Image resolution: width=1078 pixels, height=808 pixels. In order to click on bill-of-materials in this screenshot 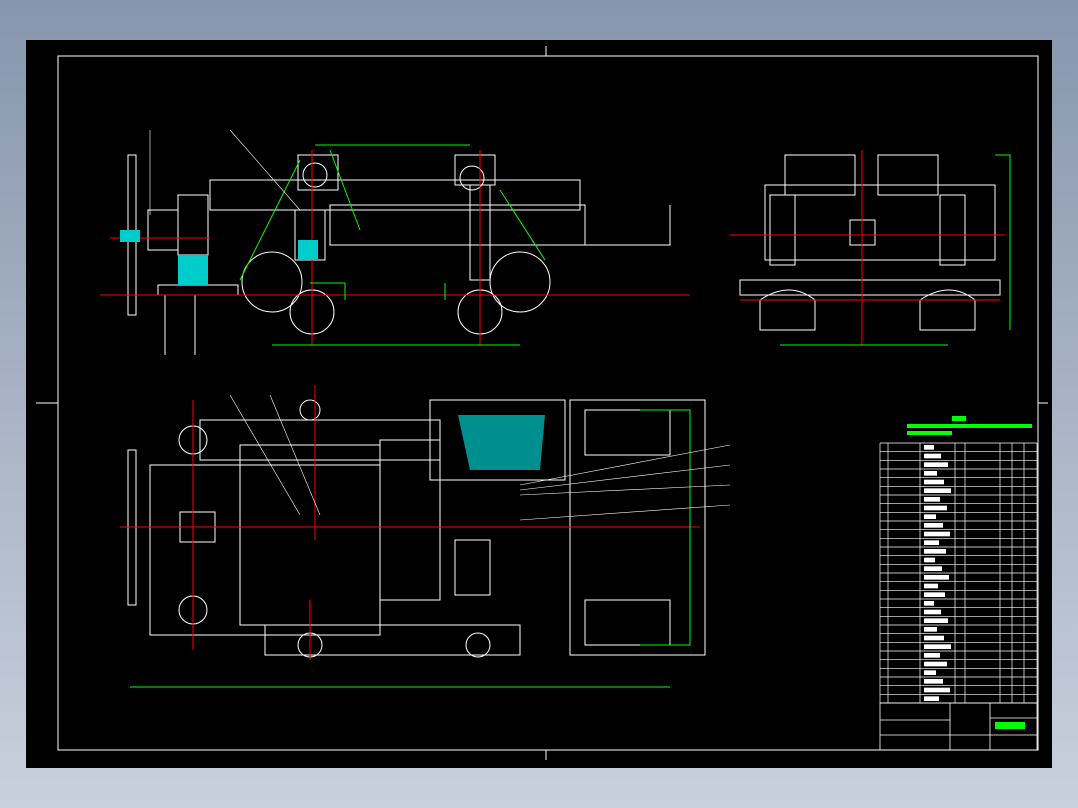, I will do `click(958, 573)`.